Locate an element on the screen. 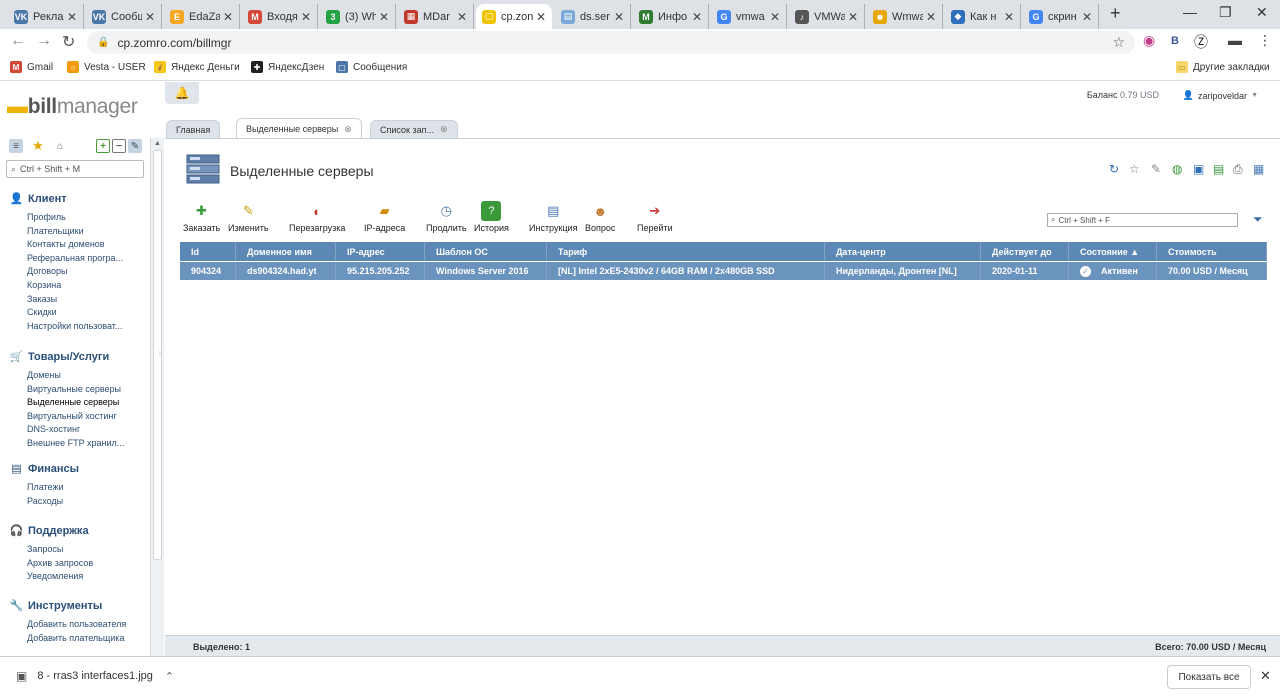 This screenshot has width=1280, height=696. browser-tab: ◆ Как н ✕ is located at coordinates (983, 16).